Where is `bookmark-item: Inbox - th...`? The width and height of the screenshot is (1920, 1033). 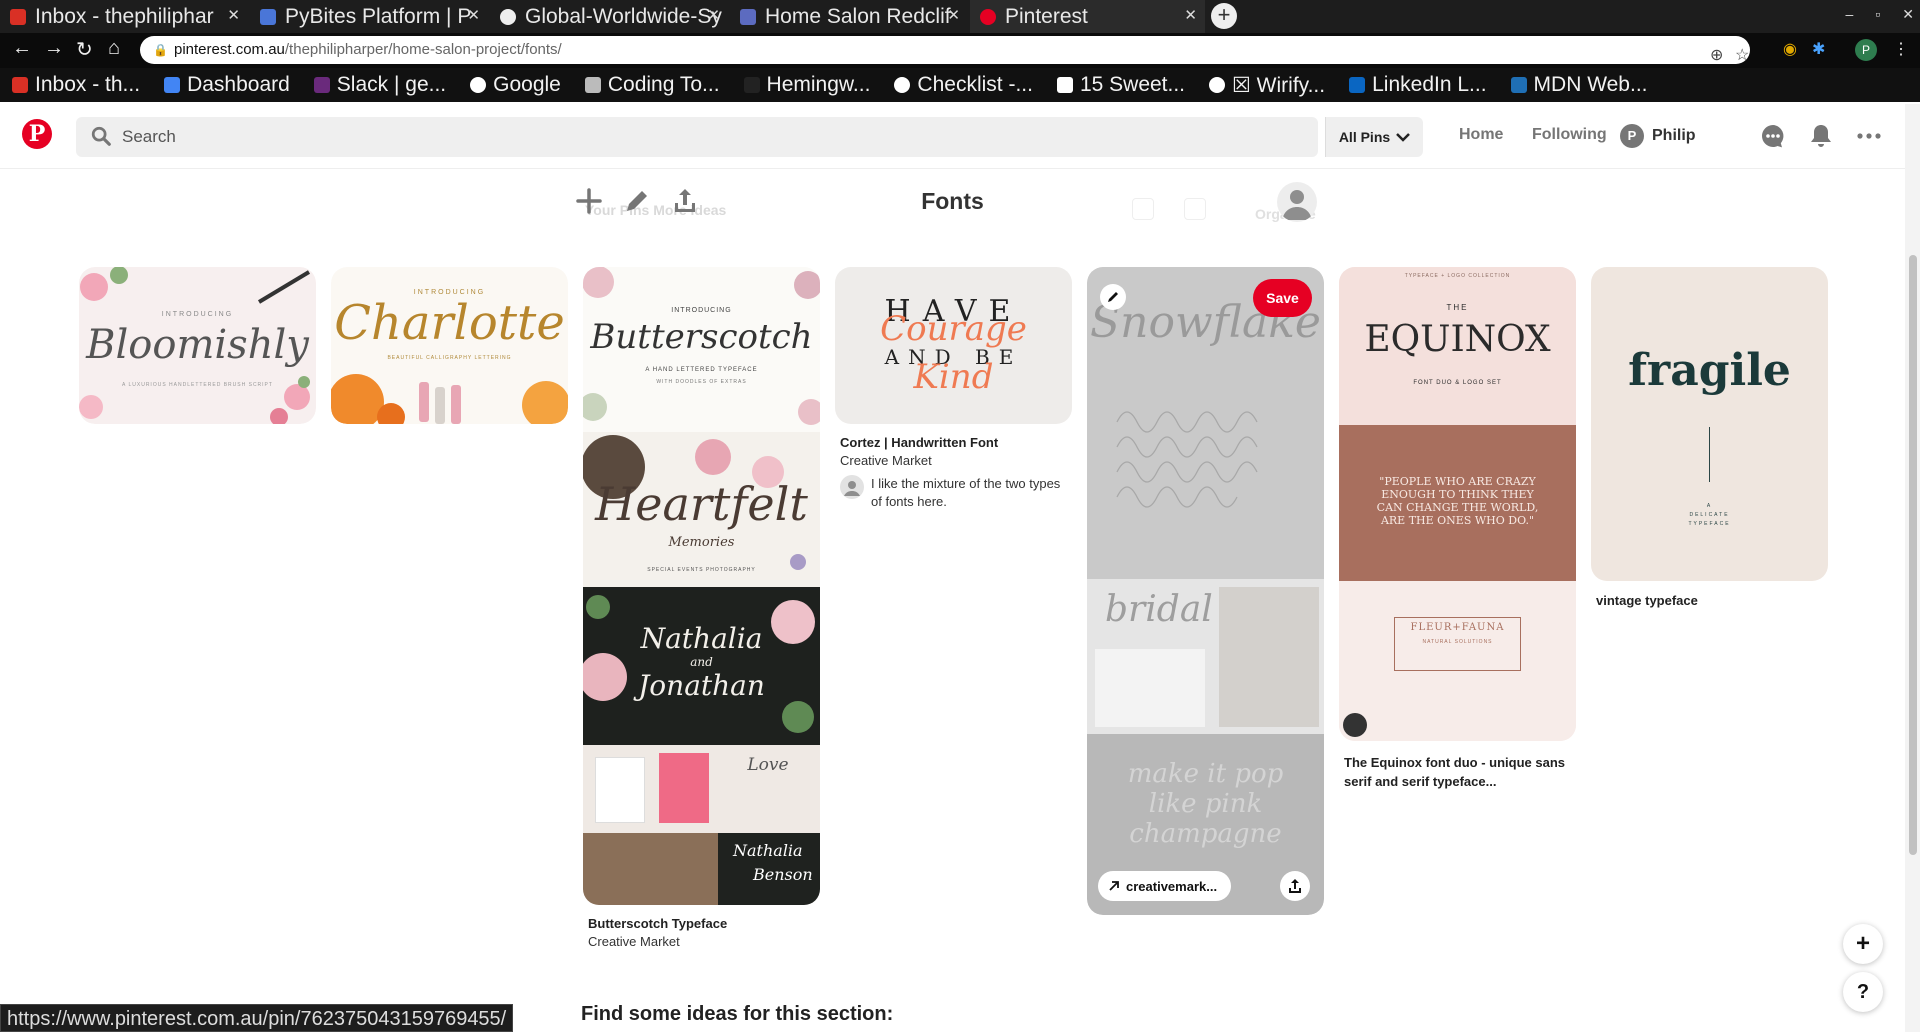 bookmark-item: Inbox - th... is located at coordinates (76, 85).